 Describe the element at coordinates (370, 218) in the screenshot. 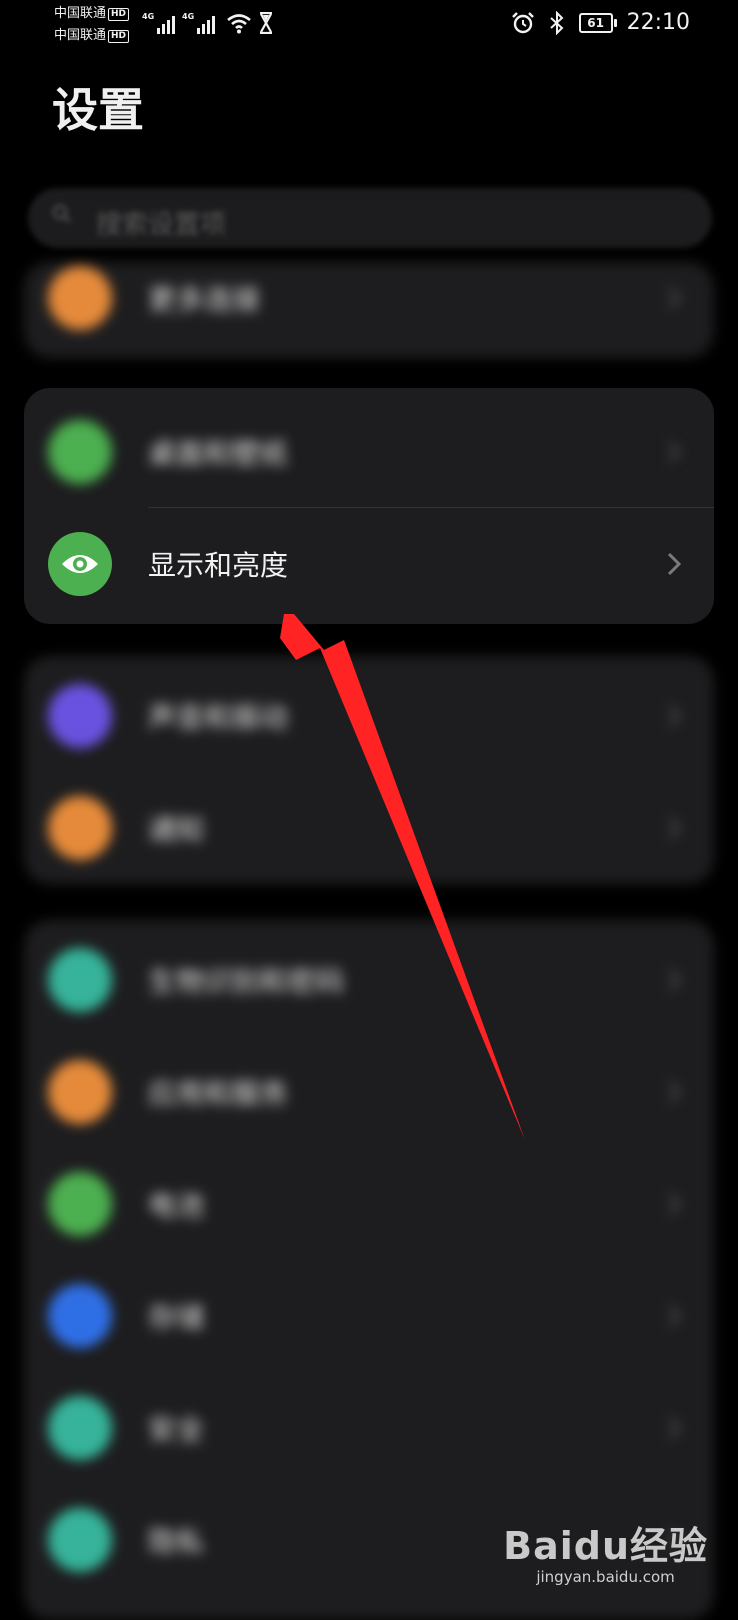

I see `search-bar: 搜索设置项` at that location.